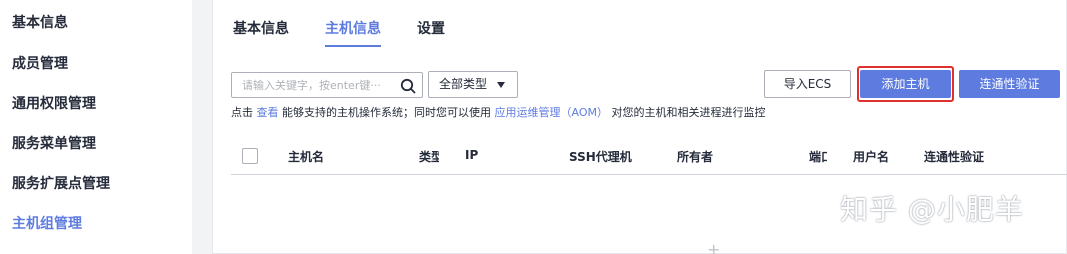  Describe the element at coordinates (818, 156) in the screenshot. I see `column-port: 端口` at that location.